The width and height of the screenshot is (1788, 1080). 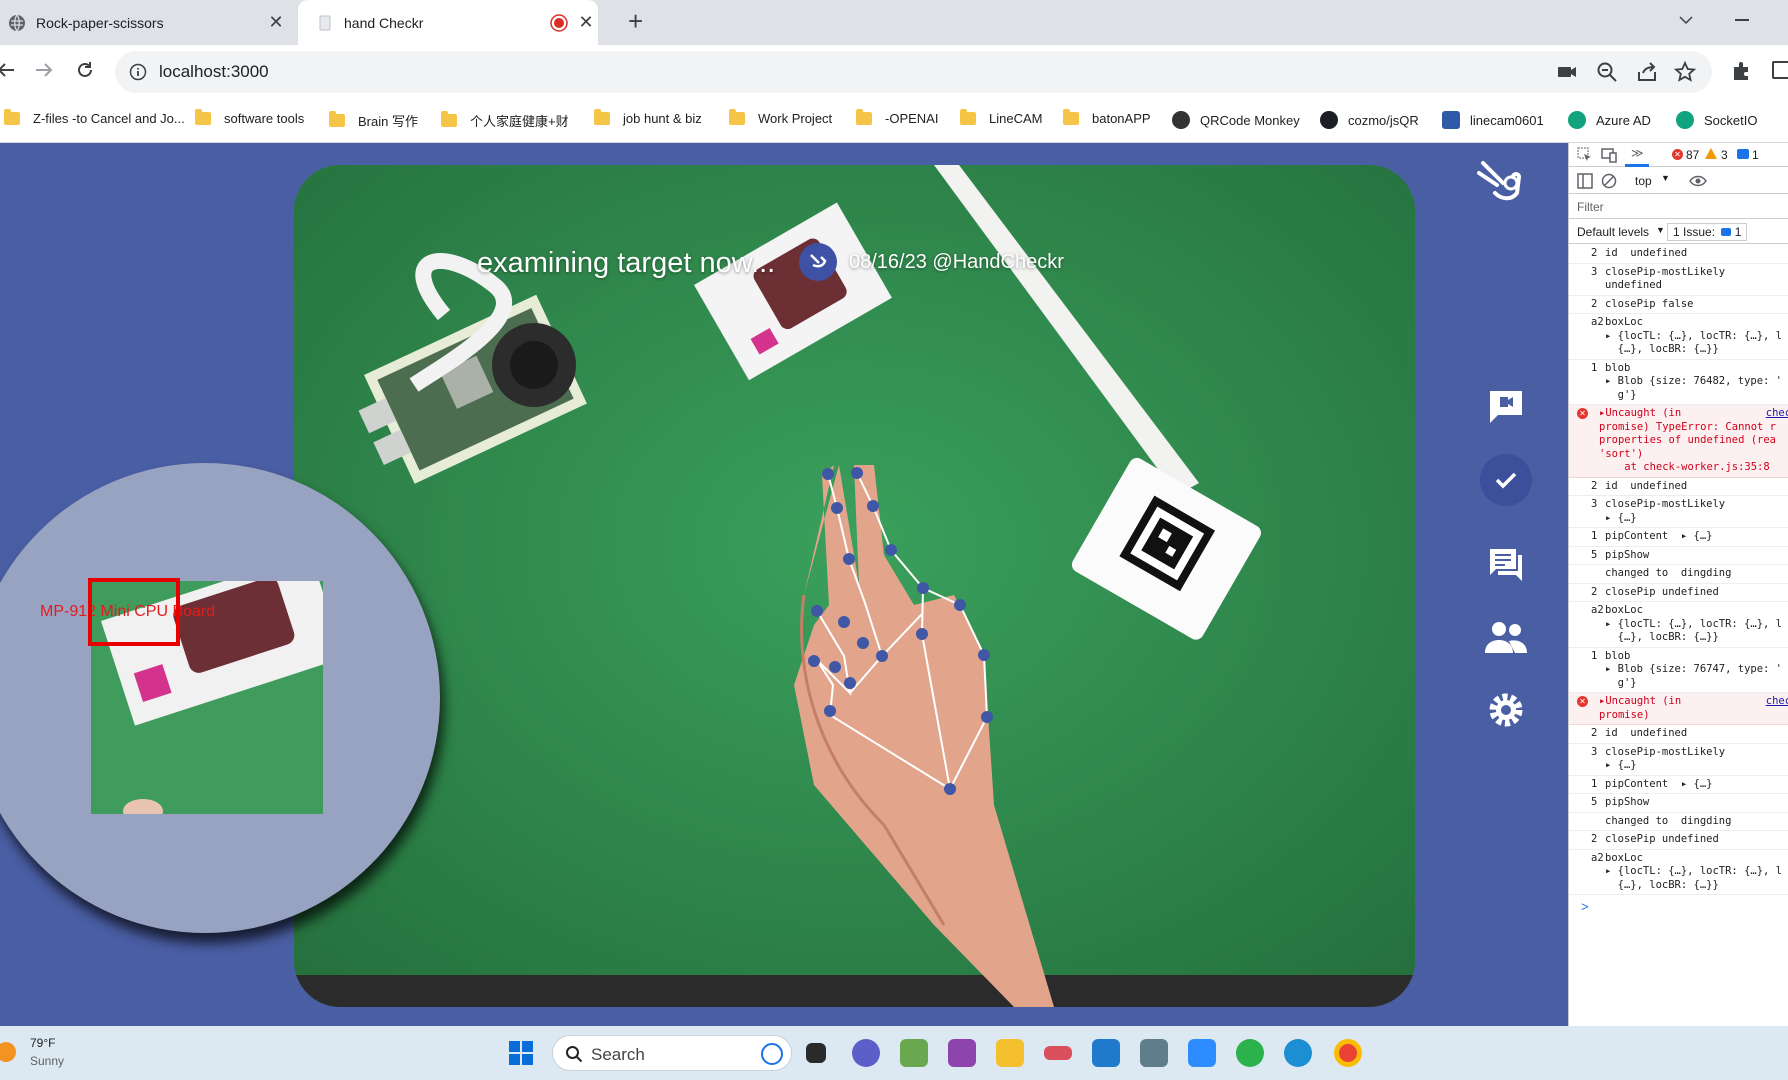 What do you see at coordinates (914, 1053) in the screenshot?
I see `paint-icon` at bounding box center [914, 1053].